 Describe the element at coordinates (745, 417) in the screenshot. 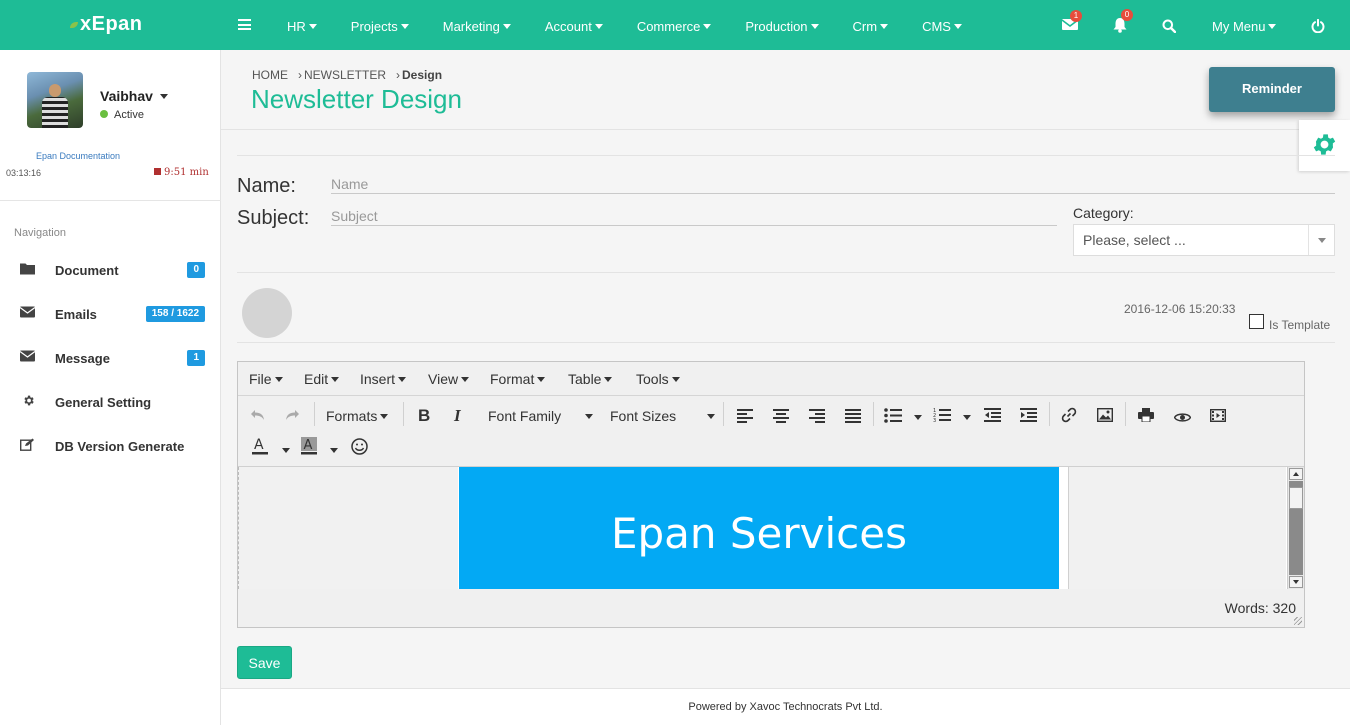

I see `align-left-icon` at that location.